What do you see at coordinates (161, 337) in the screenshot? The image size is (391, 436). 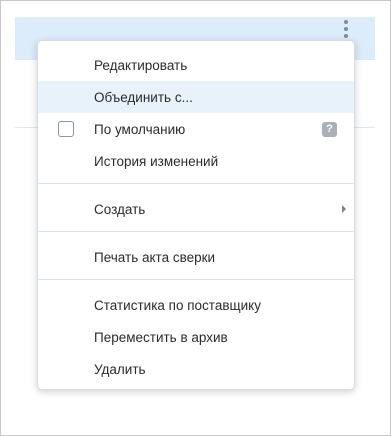 I see `menu-item-label: Переместить в архив` at bounding box center [161, 337].